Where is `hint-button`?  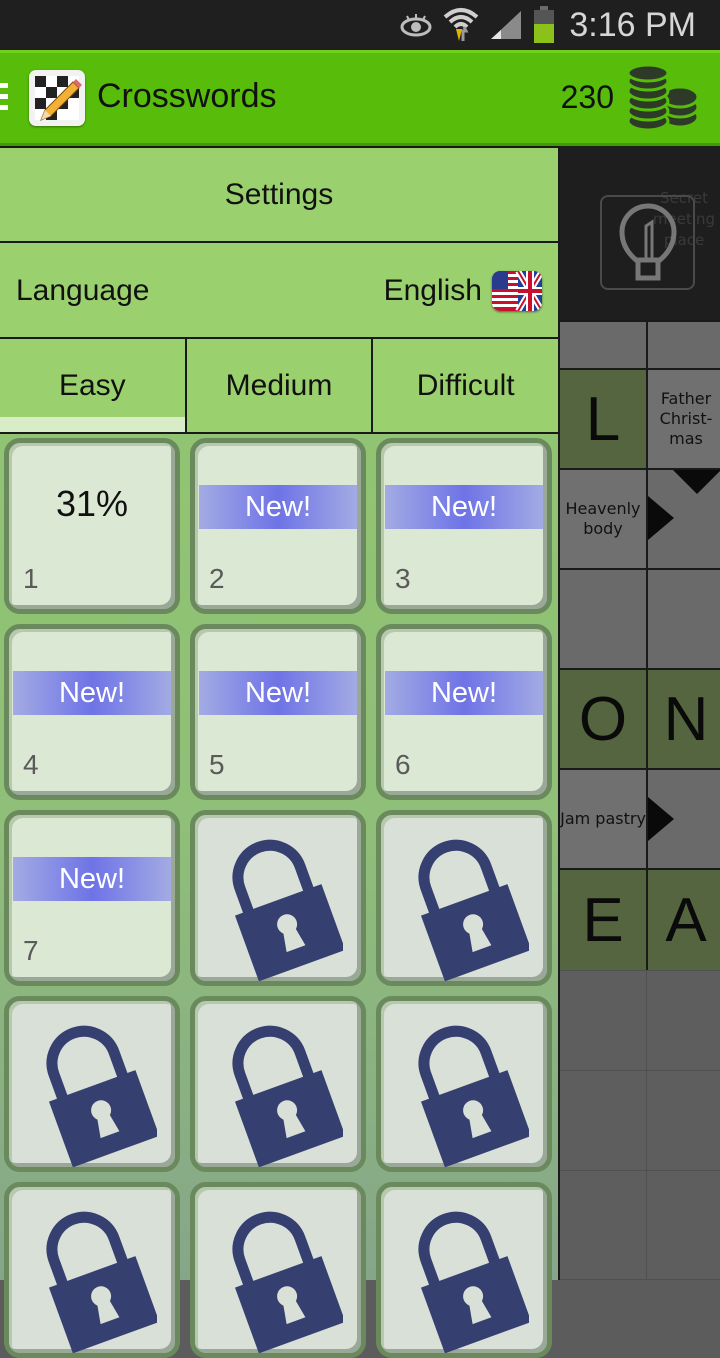 hint-button is located at coordinates (647, 242).